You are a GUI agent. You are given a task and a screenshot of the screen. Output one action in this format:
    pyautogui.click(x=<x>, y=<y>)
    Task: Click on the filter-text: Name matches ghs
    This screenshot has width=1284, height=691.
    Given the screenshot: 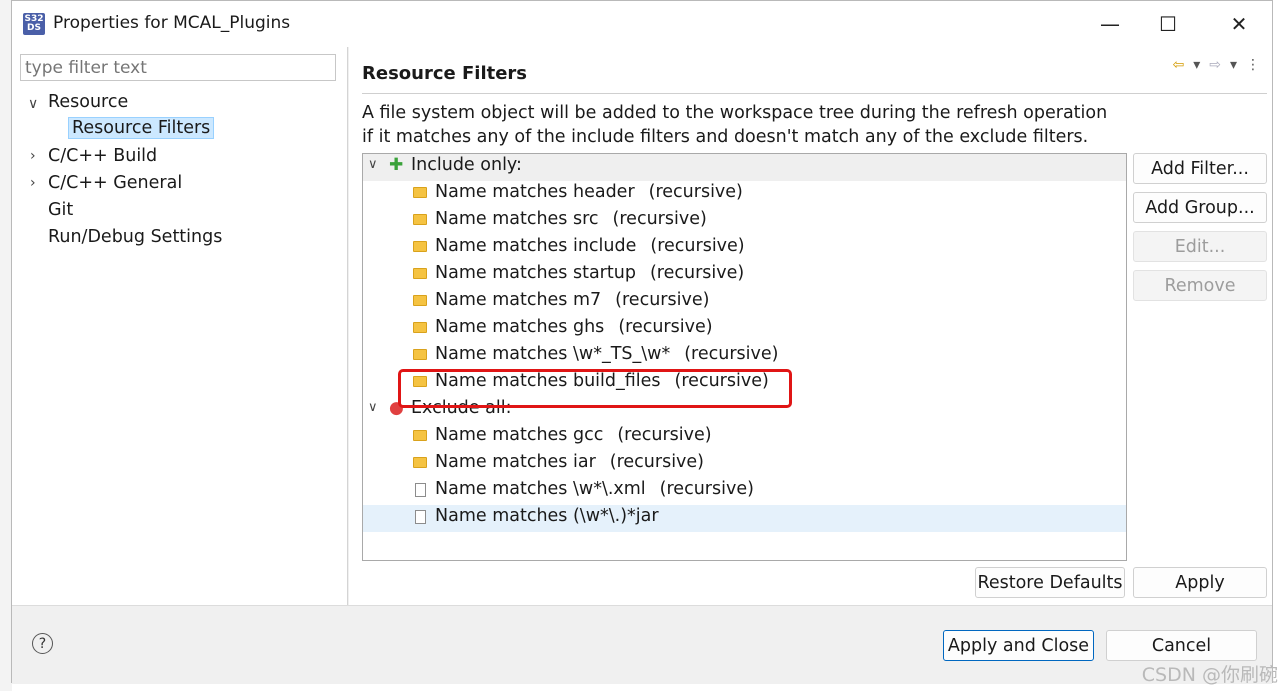 What is the action you would take?
    pyautogui.click(x=520, y=327)
    